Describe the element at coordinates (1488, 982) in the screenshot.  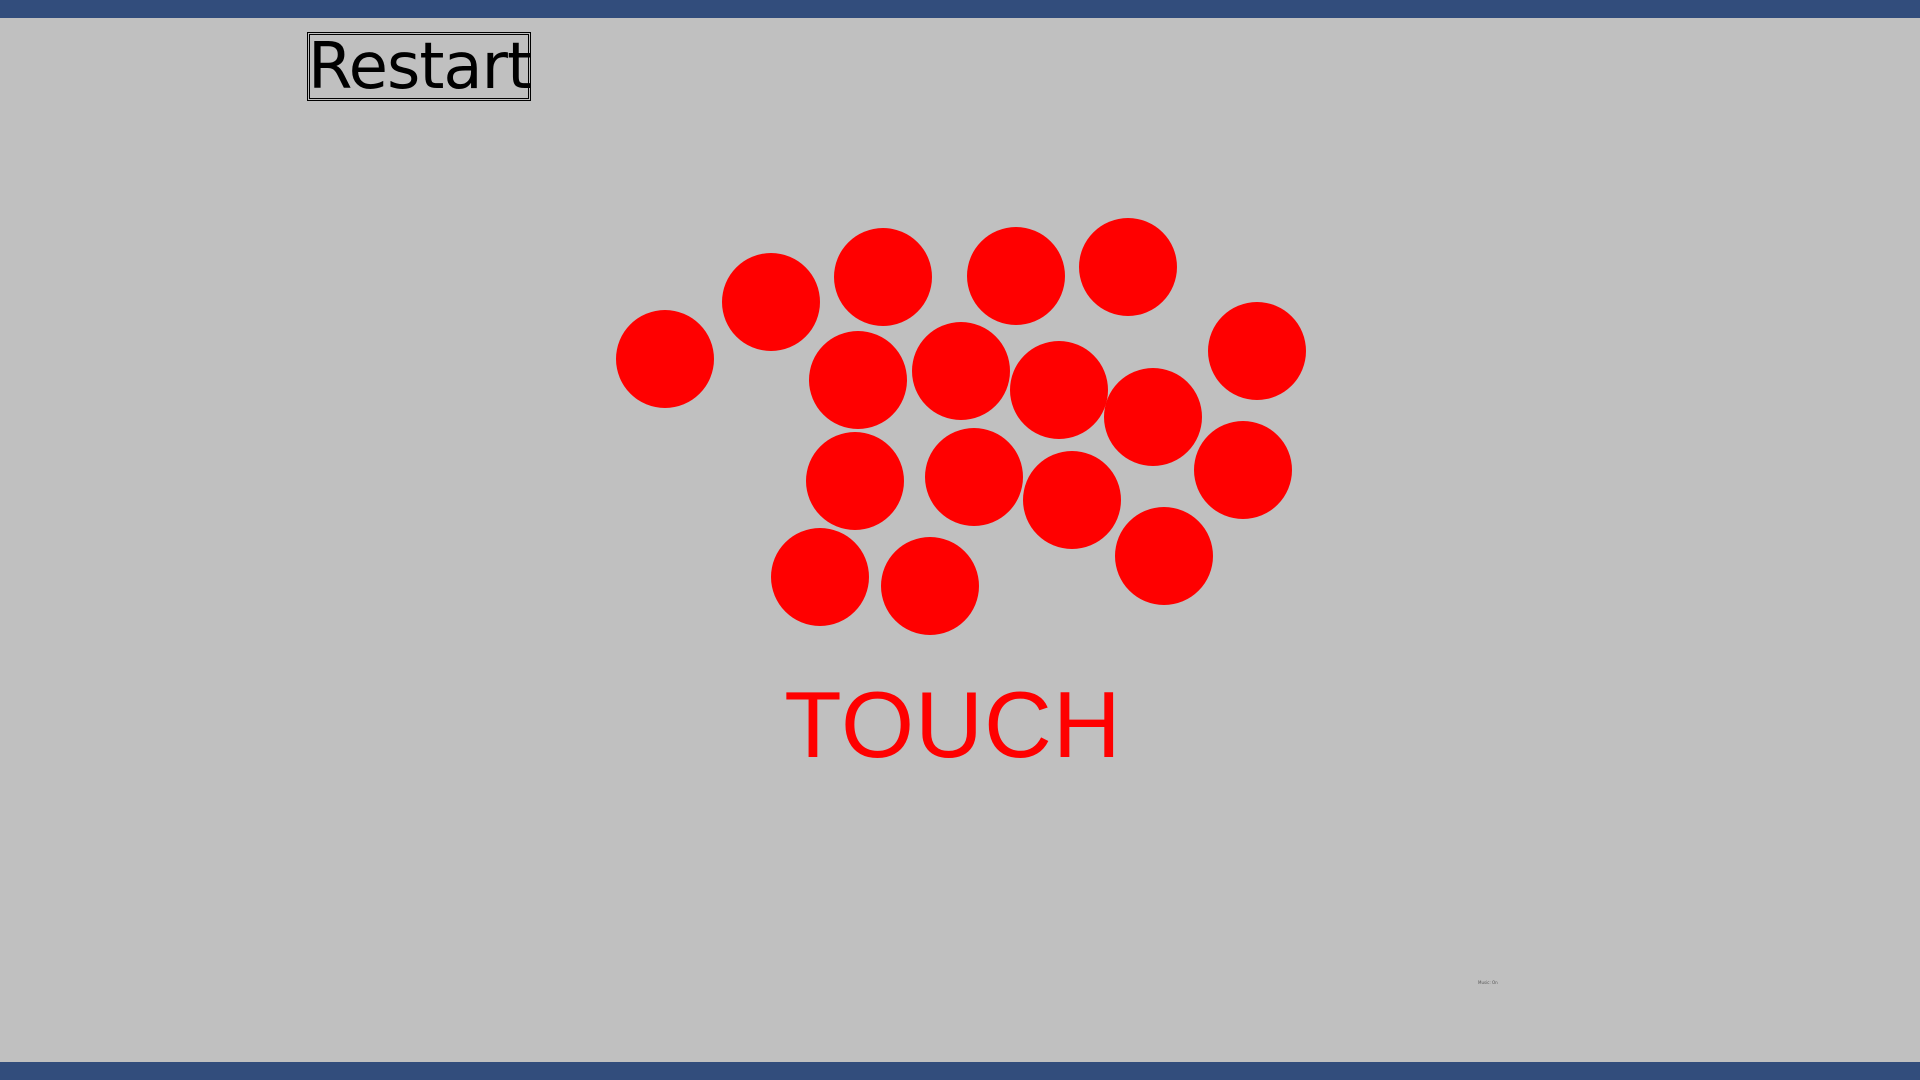
I see `status-text: Music: On` at that location.